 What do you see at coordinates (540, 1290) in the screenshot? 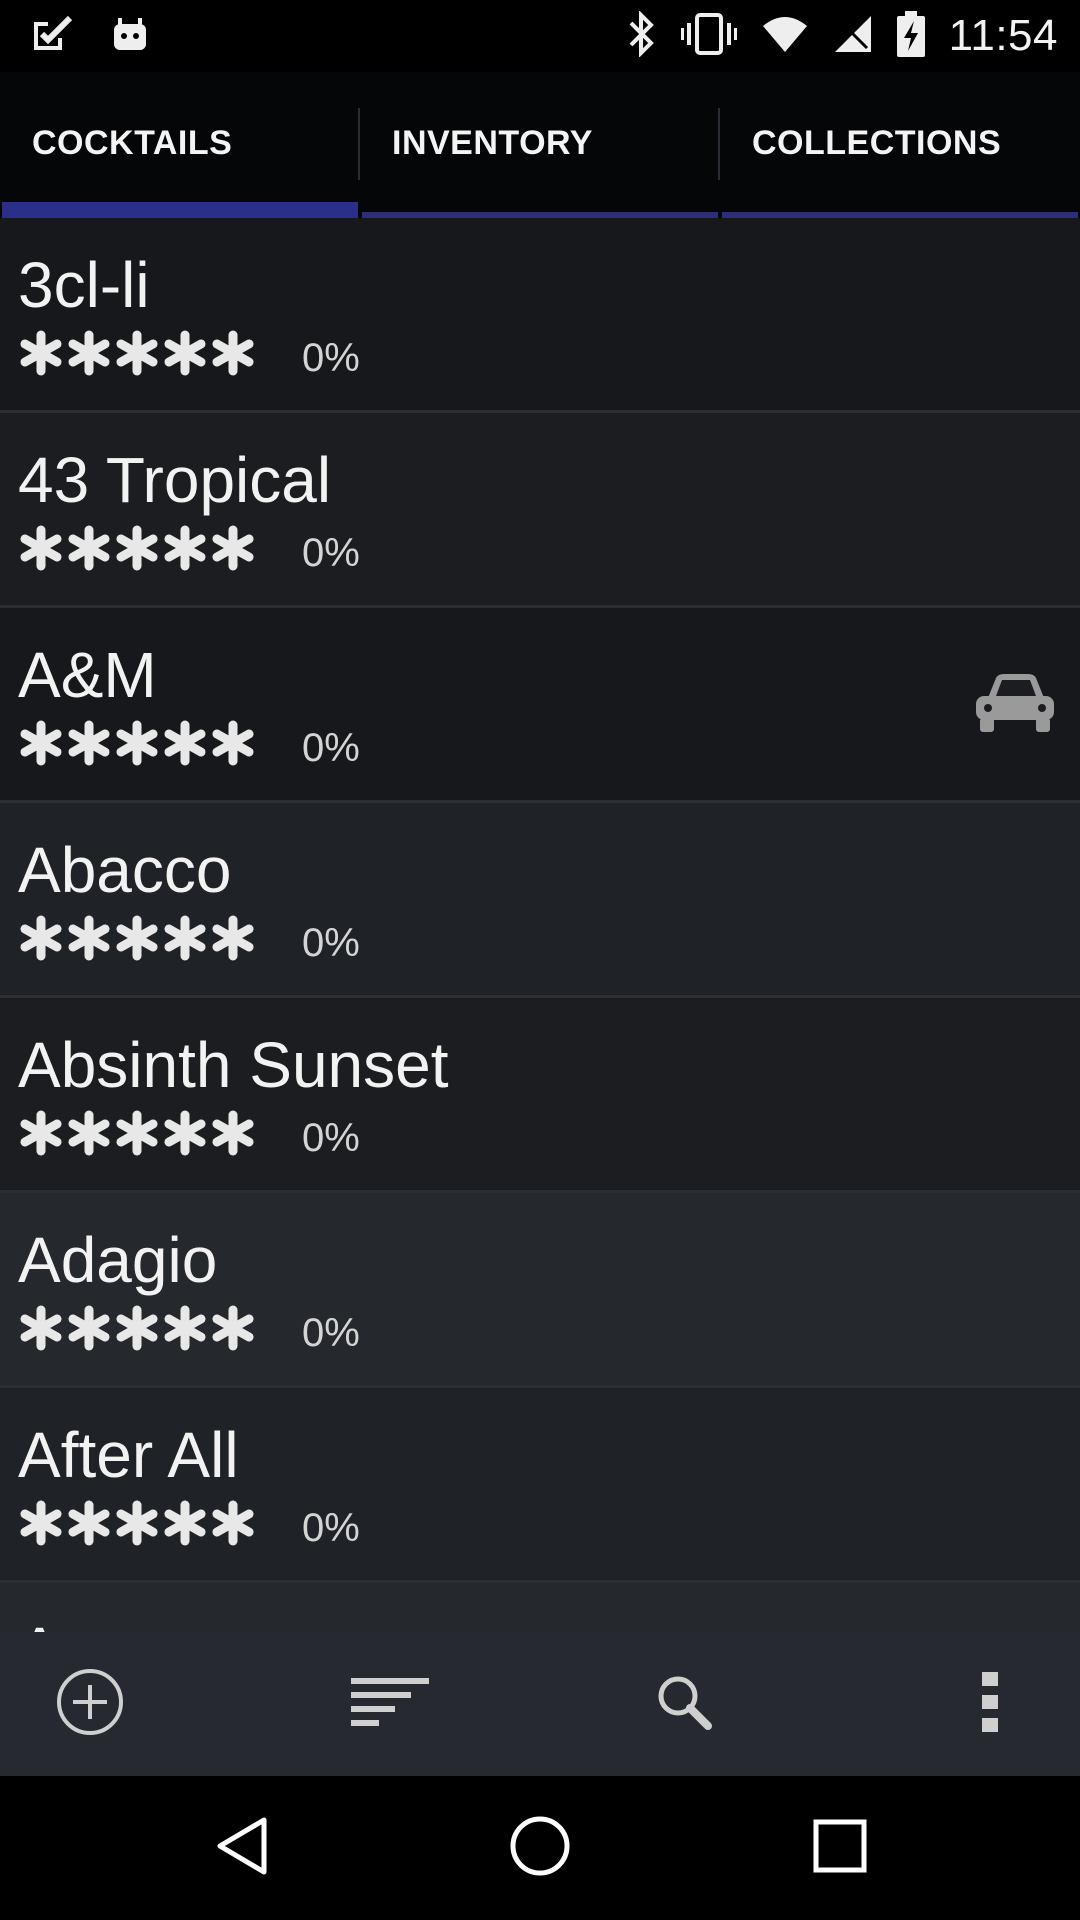
I see `cocktail-row: Adagio 0%` at bounding box center [540, 1290].